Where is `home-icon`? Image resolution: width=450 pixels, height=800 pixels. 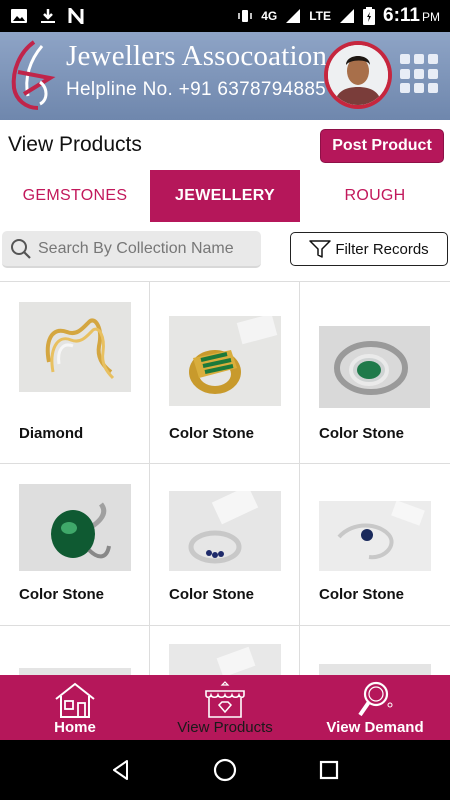 home-icon is located at coordinates (75, 700).